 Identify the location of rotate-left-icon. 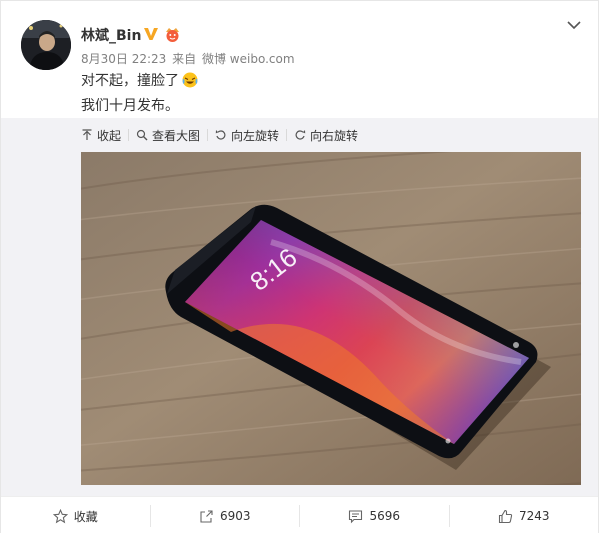
(220, 135).